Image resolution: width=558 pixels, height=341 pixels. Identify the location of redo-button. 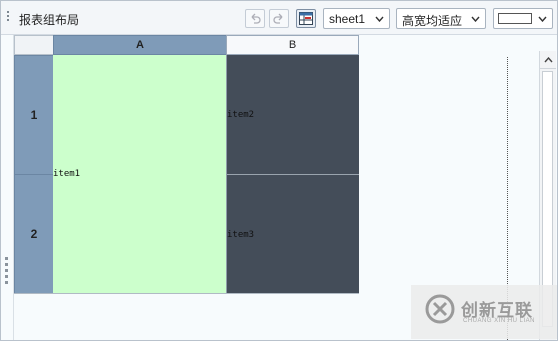
(279, 18).